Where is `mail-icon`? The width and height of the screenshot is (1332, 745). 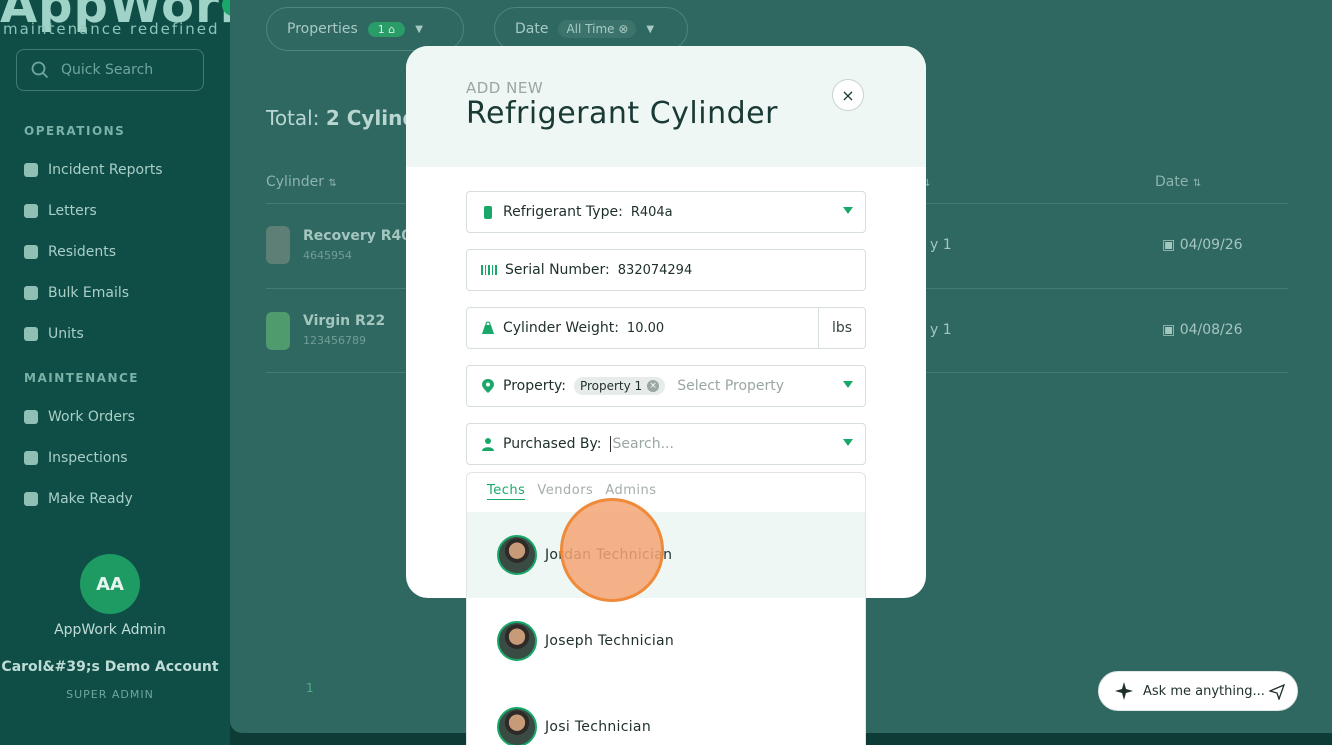 mail-icon is located at coordinates (31, 293).